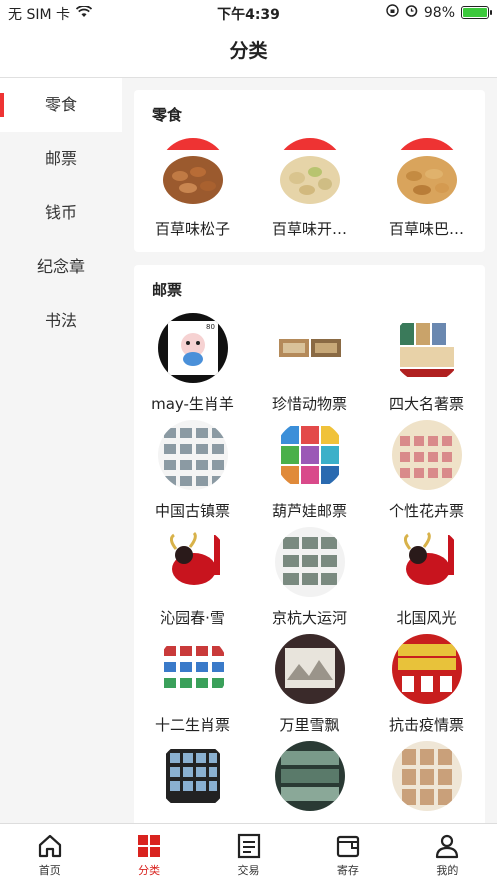 This screenshot has width=497, height=883. I want to click on product-item: 葫芦娃邮票, so click(309, 470).